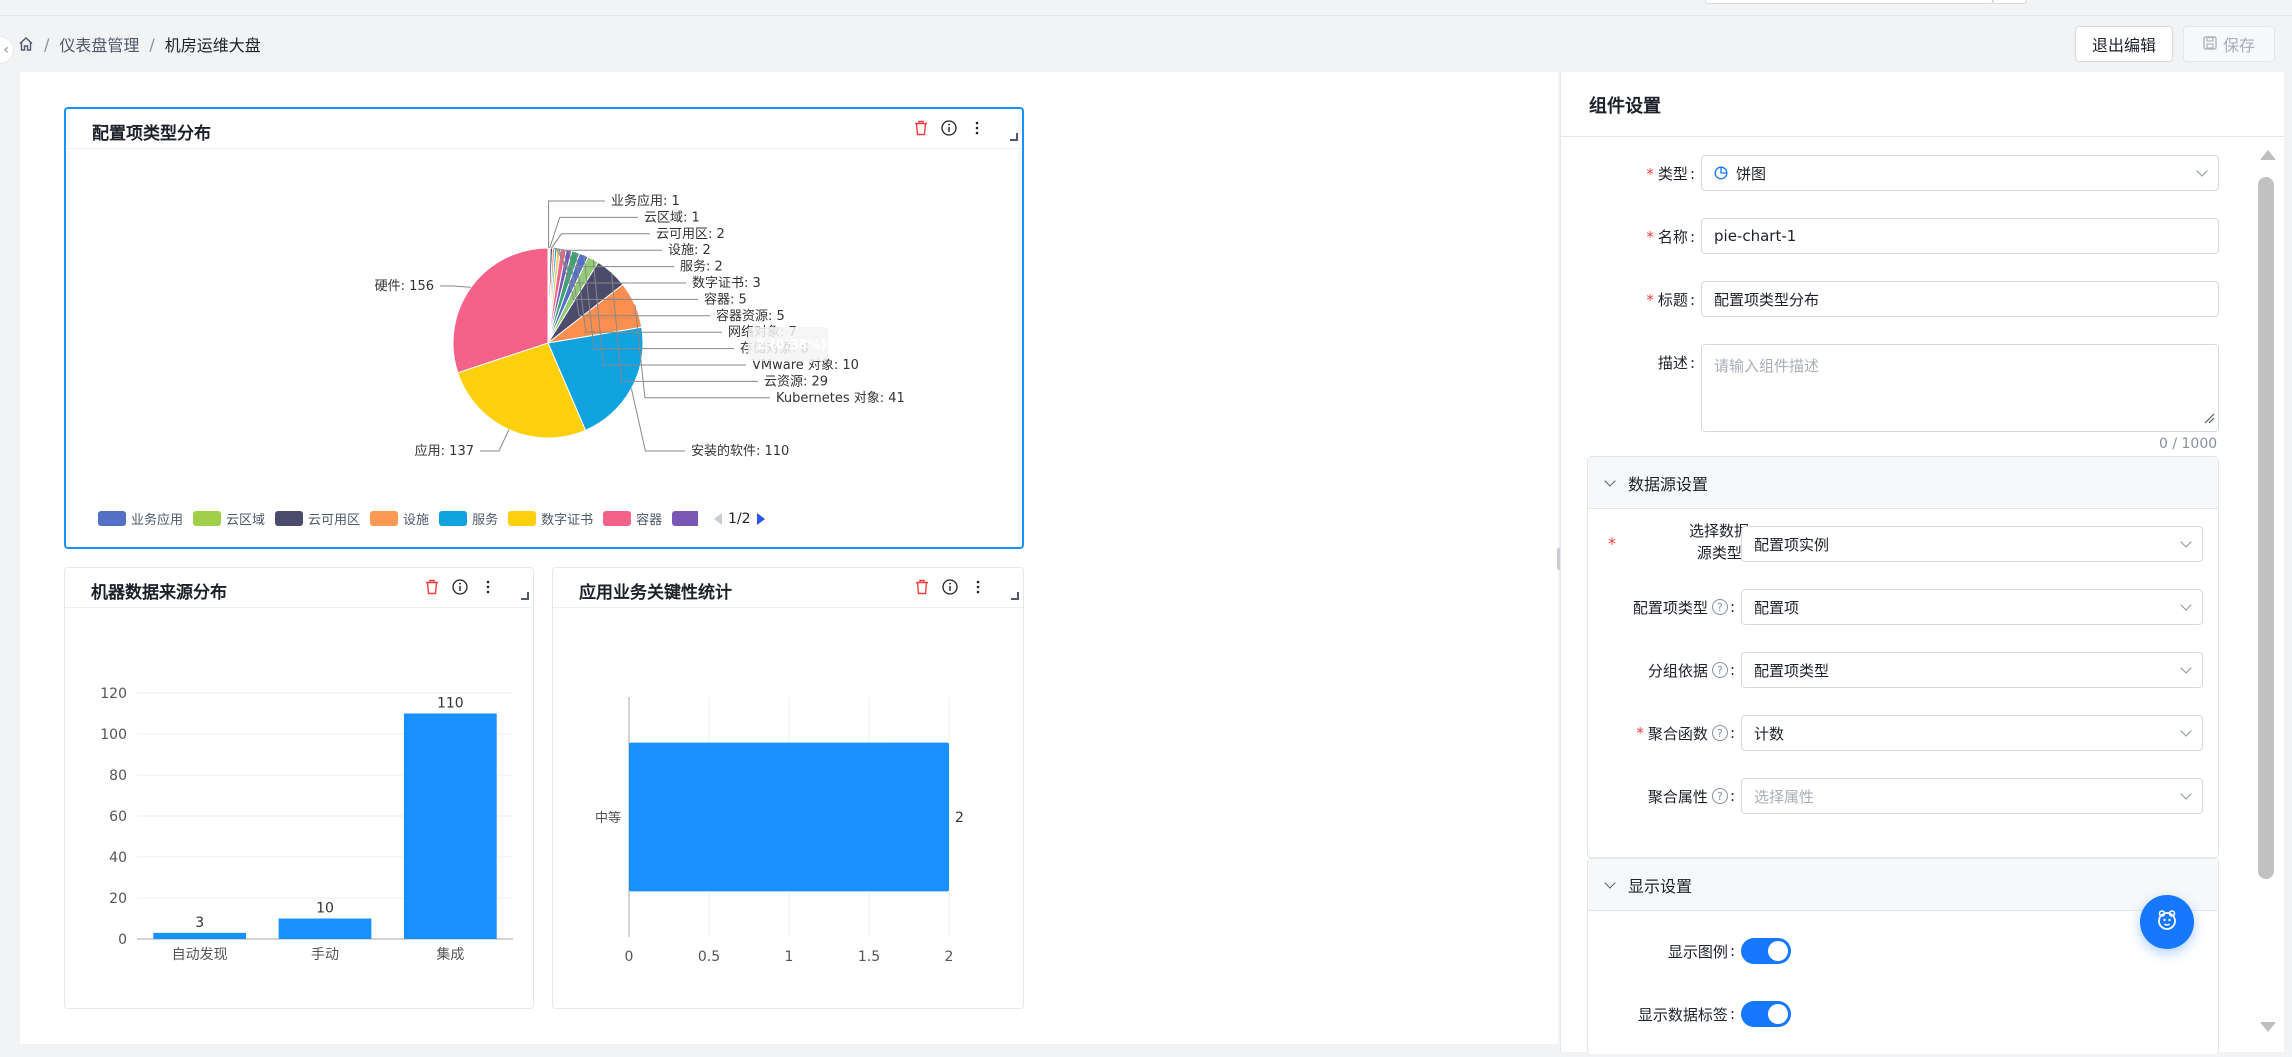 The image size is (2292, 1057). What do you see at coordinates (1769, 733) in the screenshot?
I see `aggregate-func-value: 计数` at bounding box center [1769, 733].